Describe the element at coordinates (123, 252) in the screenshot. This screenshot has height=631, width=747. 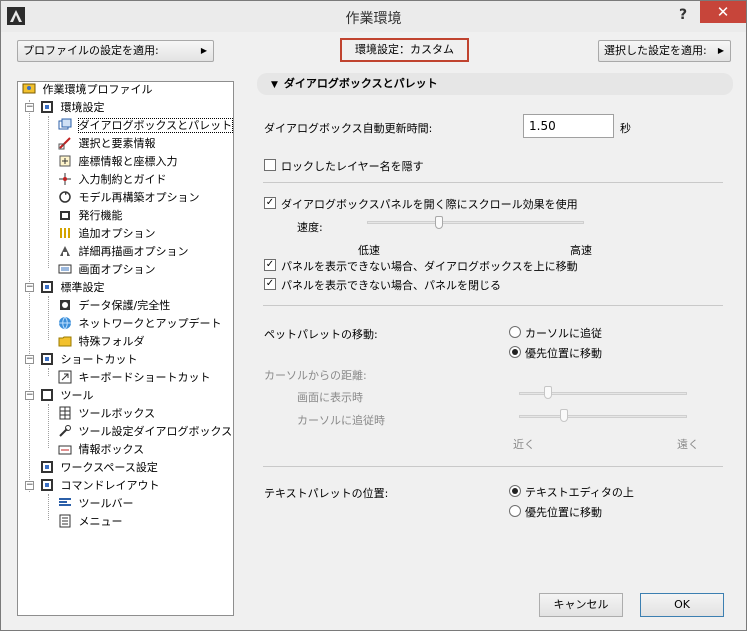
I see `tree-item-redraw: 詳細再描画オプション` at that location.